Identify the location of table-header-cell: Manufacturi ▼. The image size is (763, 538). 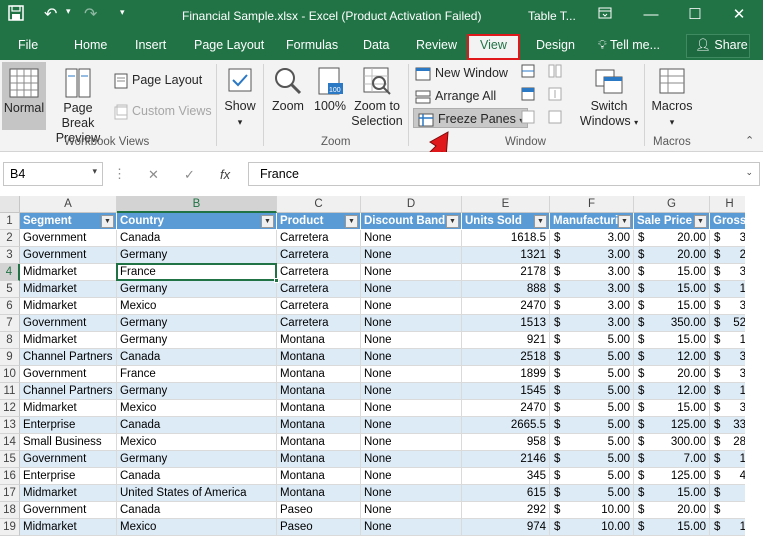
(592, 221).